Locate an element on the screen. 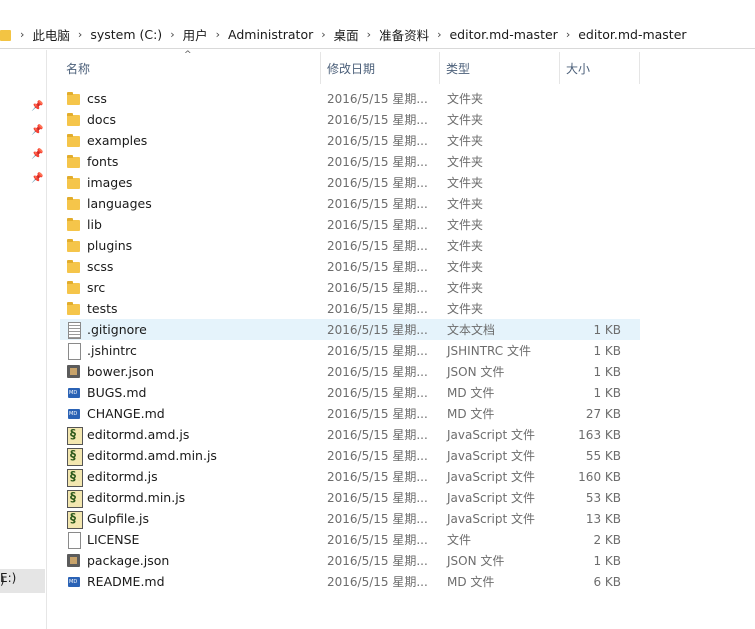 This screenshot has width=755, height=629. file-row: src 2016/5/15 星期... 文件夹 is located at coordinates (350, 287).